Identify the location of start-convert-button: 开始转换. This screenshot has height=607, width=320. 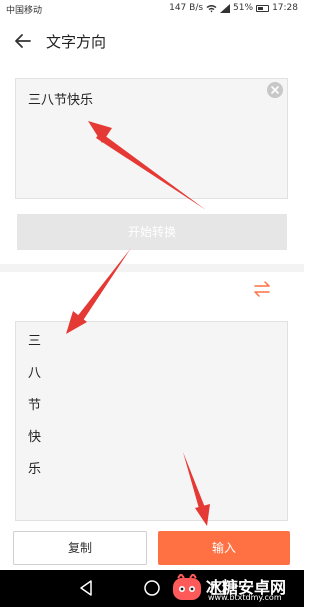
(152, 232).